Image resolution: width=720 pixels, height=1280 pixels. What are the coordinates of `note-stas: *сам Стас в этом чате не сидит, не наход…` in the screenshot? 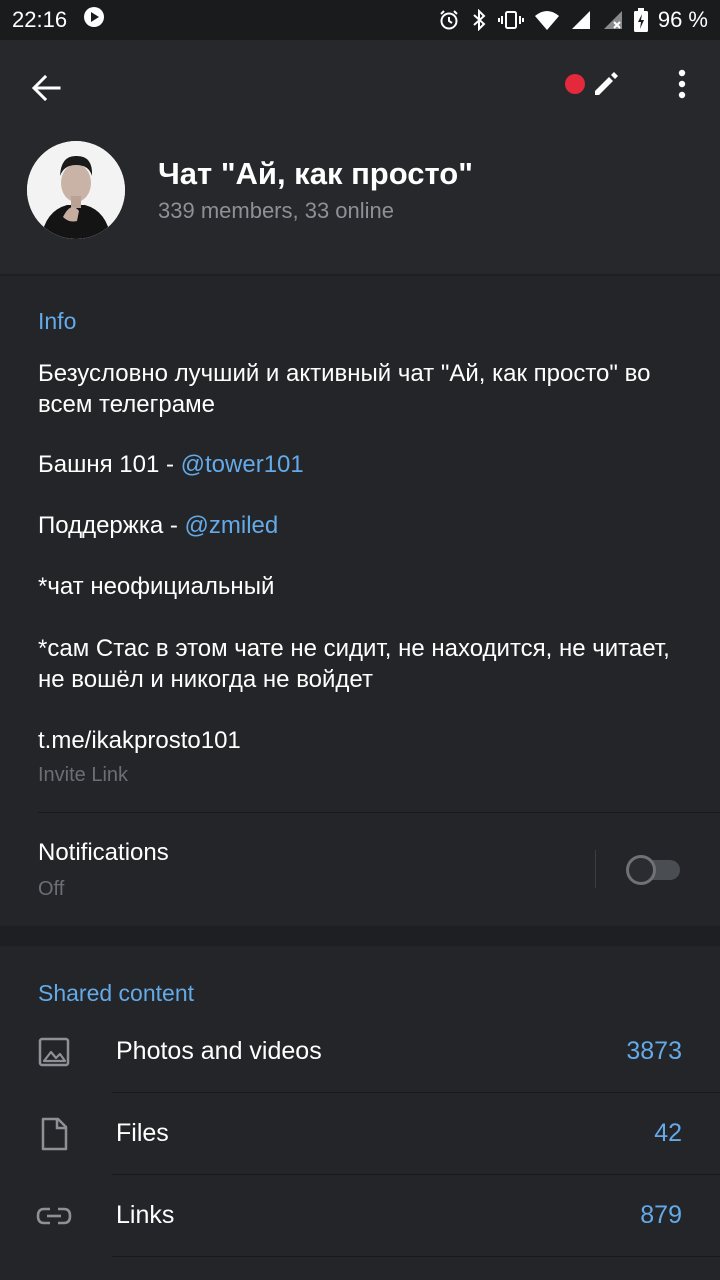 It's located at (354, 664).